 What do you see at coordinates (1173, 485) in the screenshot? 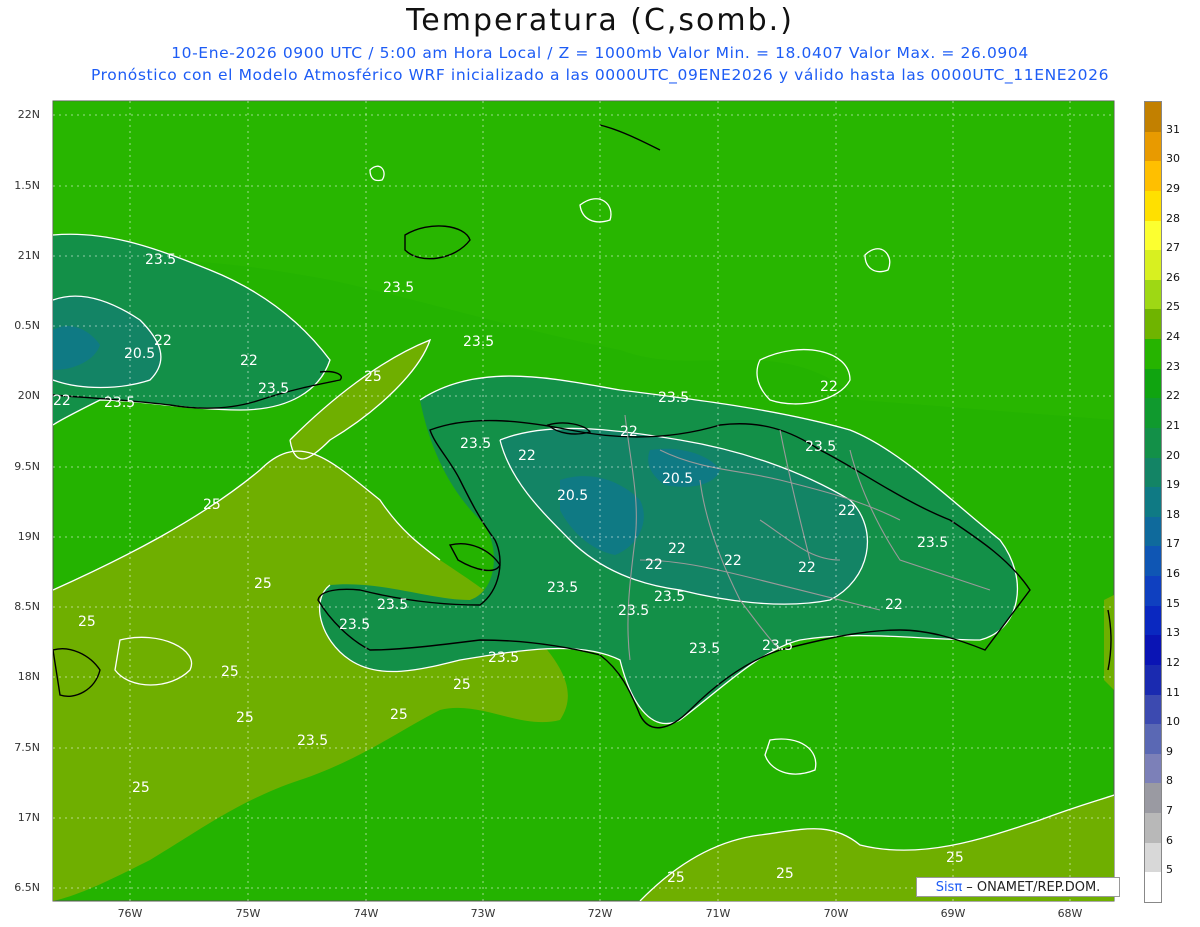
I see `colorbar-label: 19` at bounding box center [1173, 485].